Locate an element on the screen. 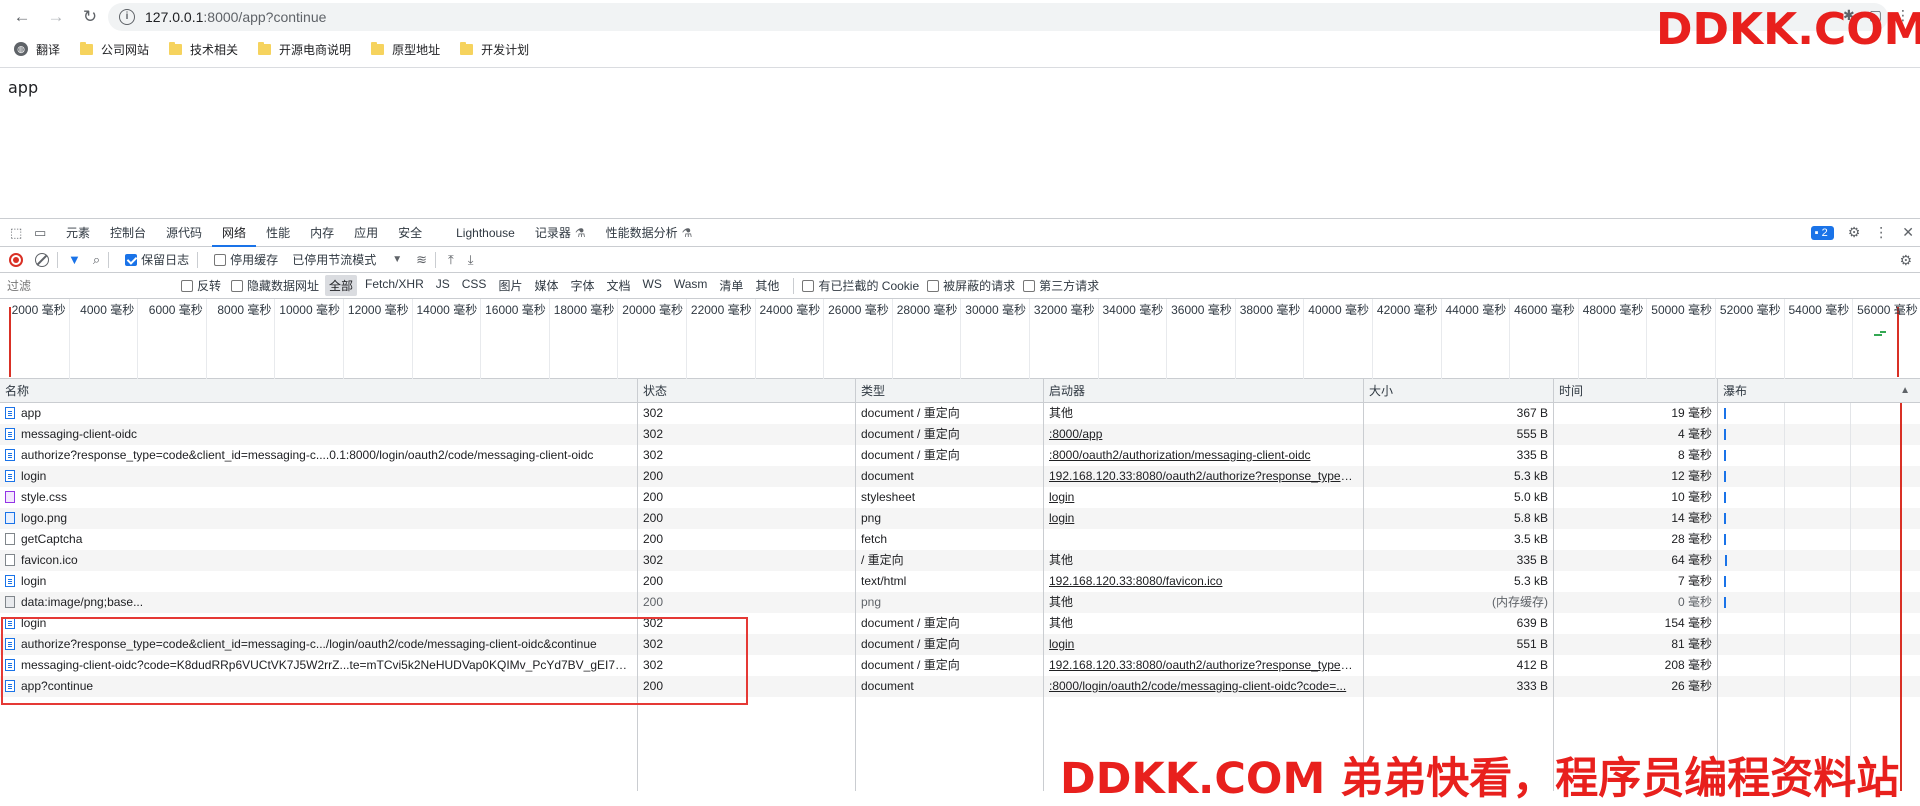 Image resolution: width=1920 pixels, height=806 pixels. table-row: getCaptcha 200 fetch 3.5 kB 28 毫秒 is located at coordinates (960, 539).